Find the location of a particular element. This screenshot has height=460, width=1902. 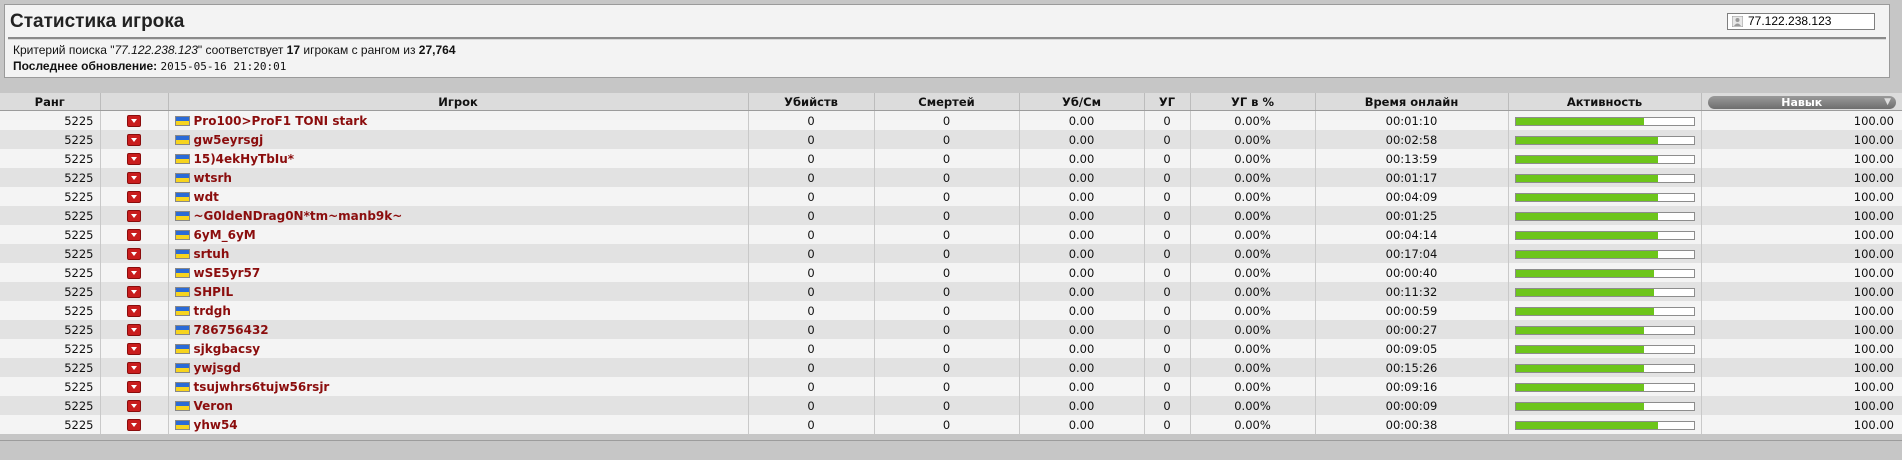

cell-rank: 5225 is located at coordinates (79, 234).